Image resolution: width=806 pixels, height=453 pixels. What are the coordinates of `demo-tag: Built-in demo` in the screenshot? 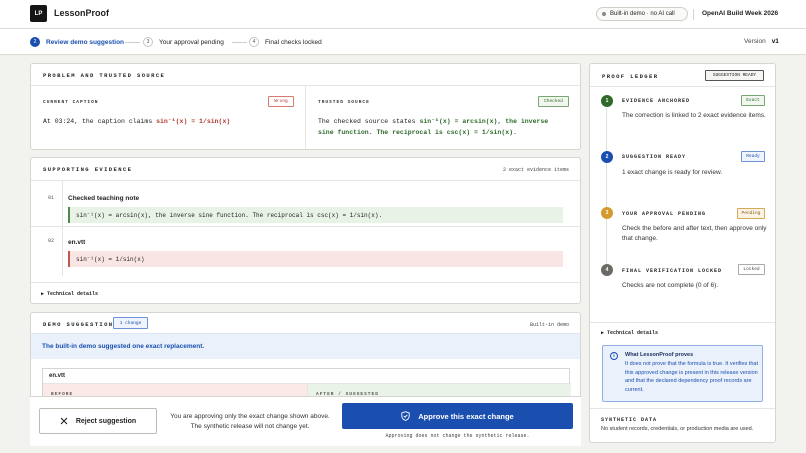 It's located at (550, 325).